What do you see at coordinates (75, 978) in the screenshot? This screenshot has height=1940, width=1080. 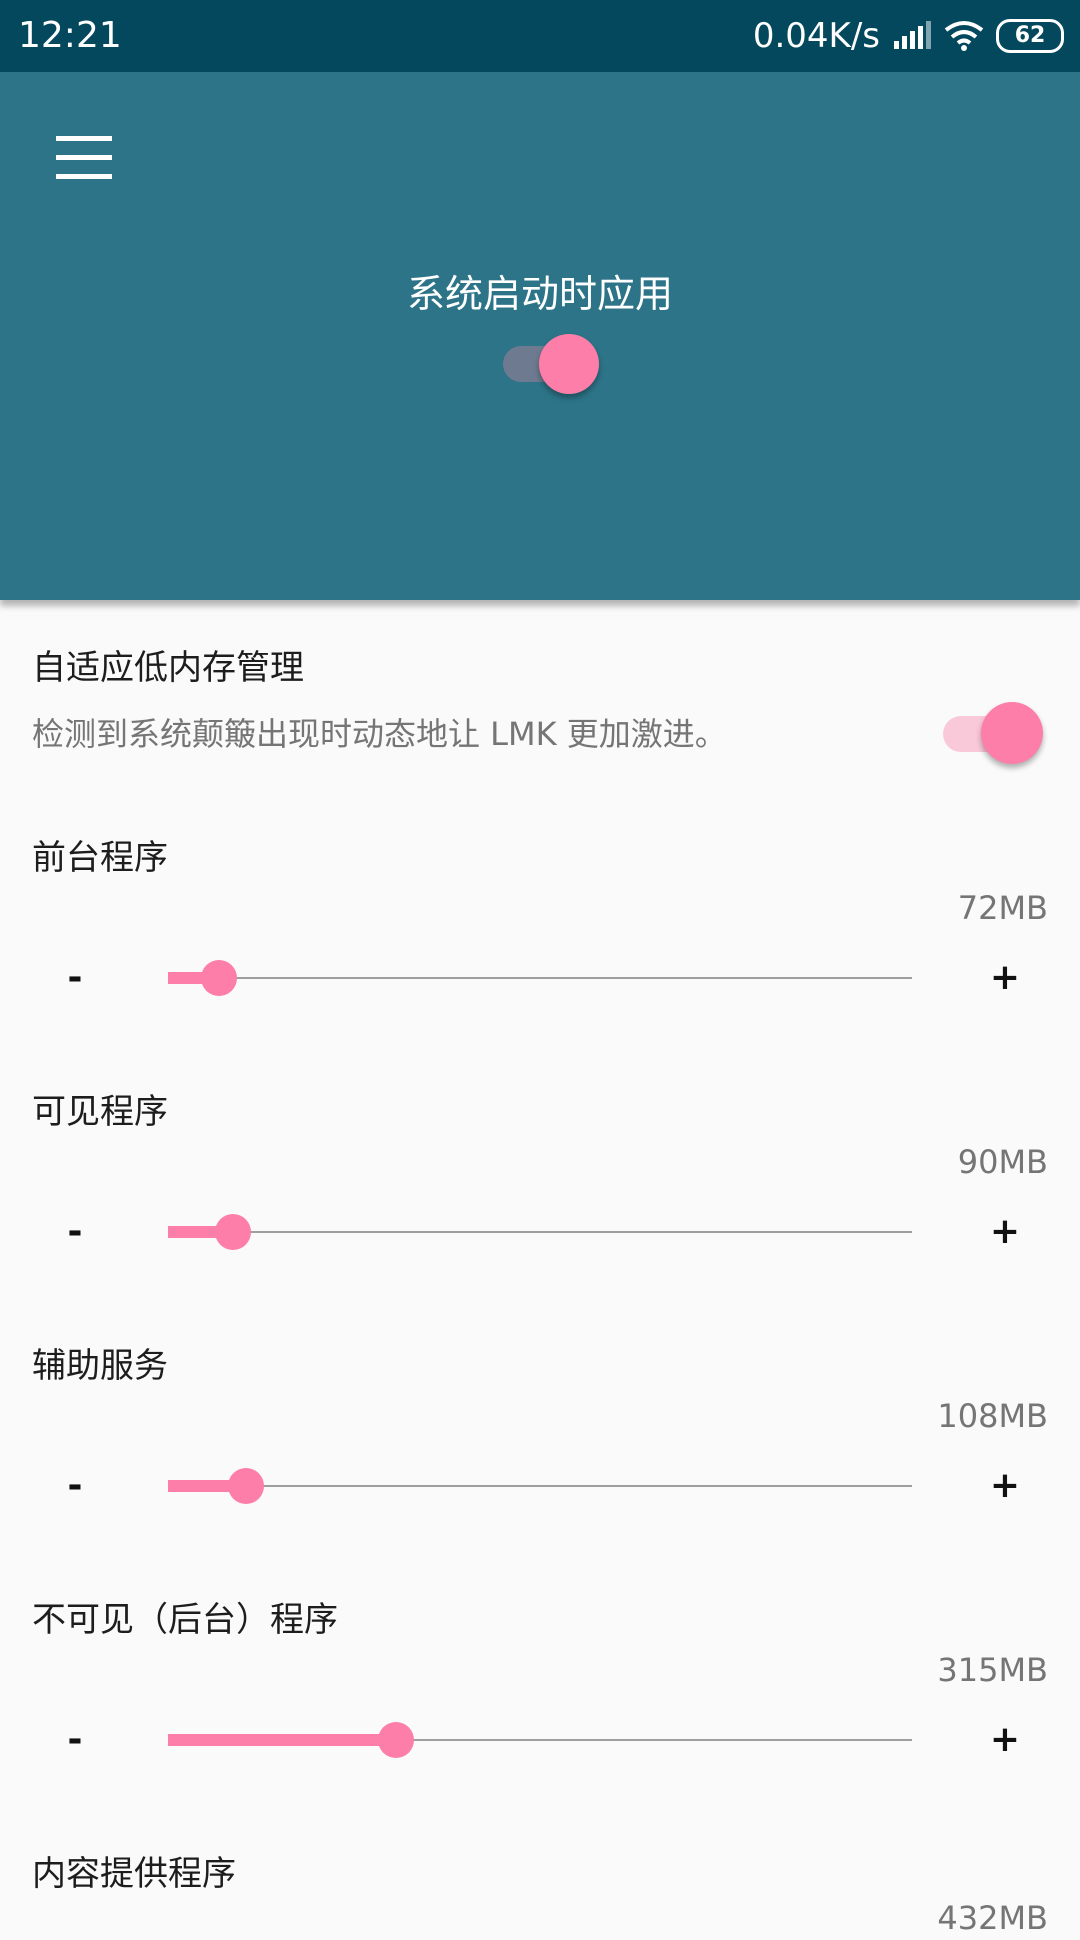 I see `foreground-app-minus-button: -` at bounding box center [75, 978].